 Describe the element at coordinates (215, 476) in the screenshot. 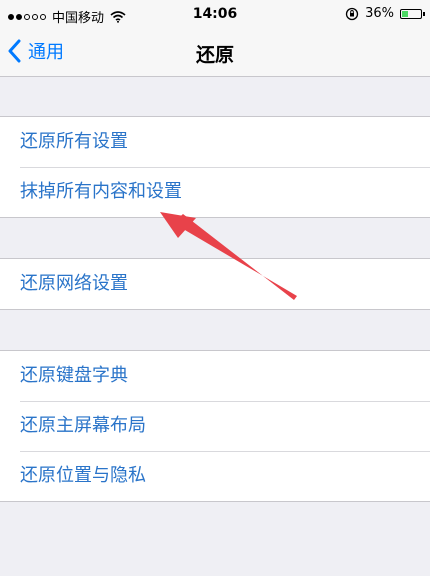

I see `reset-location-privacy-cell: 还原位置与隐私` at that location.